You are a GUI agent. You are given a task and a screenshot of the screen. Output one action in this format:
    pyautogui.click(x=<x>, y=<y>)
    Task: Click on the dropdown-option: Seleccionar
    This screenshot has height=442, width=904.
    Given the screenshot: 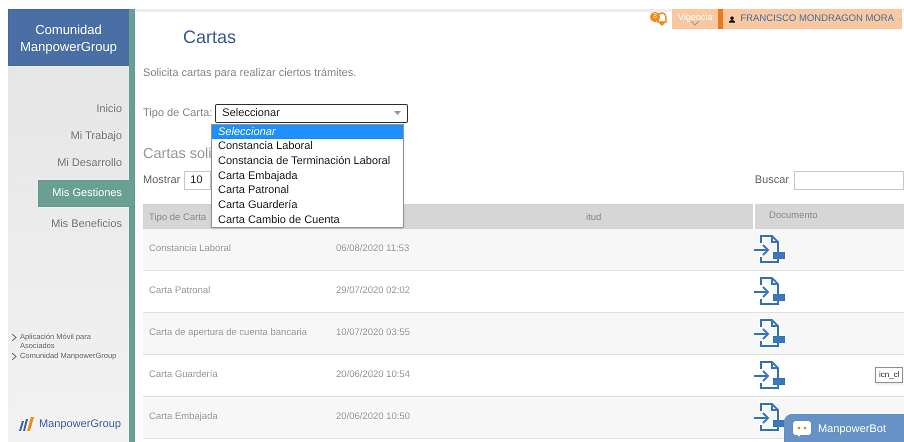 What is the action you would take?
    pyautogui.click(x=307, y=132)
    